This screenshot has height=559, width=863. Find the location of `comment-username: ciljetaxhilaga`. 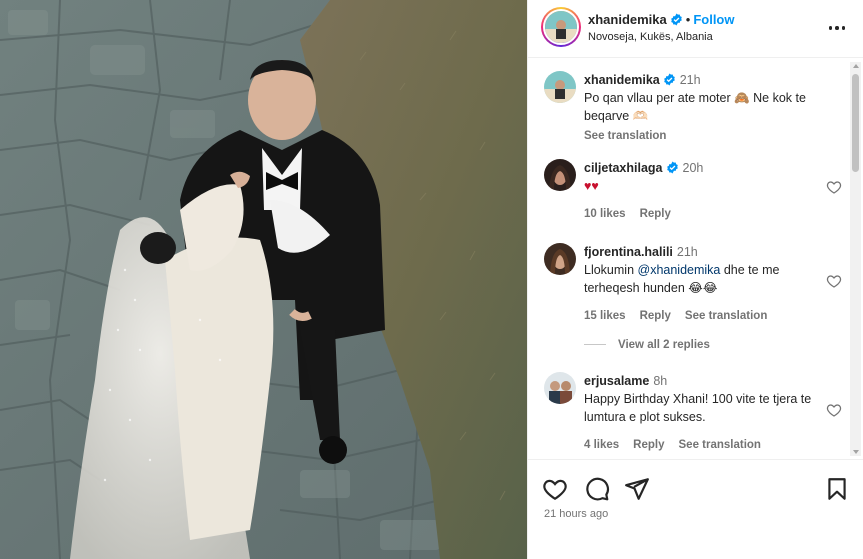

comment-username: ciljetaxhilaga is located at coordinates (623, 168).